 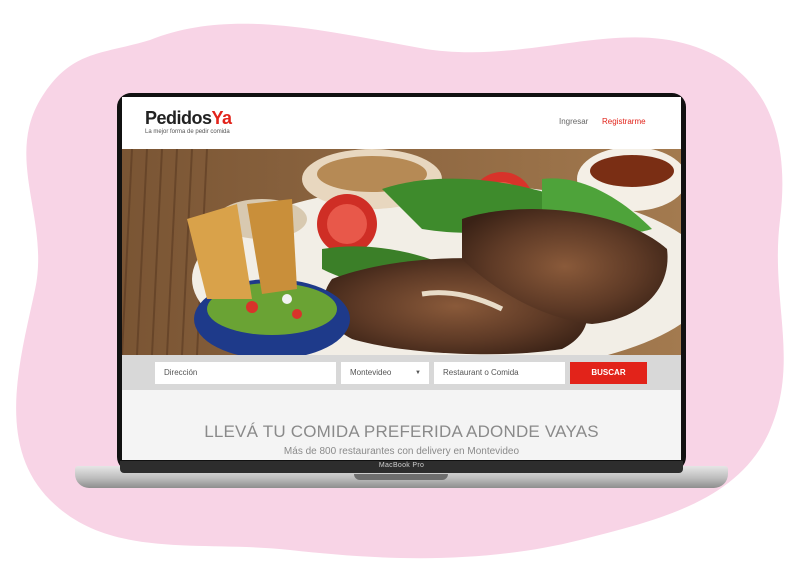 I want to click on city-select: Montevideo ▼, so click(x=385, y=373).